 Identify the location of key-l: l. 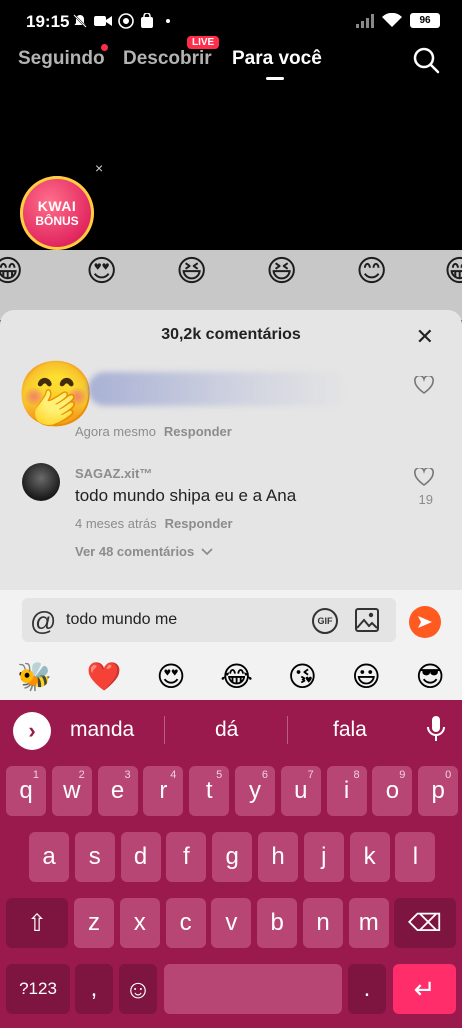
(415, 857).